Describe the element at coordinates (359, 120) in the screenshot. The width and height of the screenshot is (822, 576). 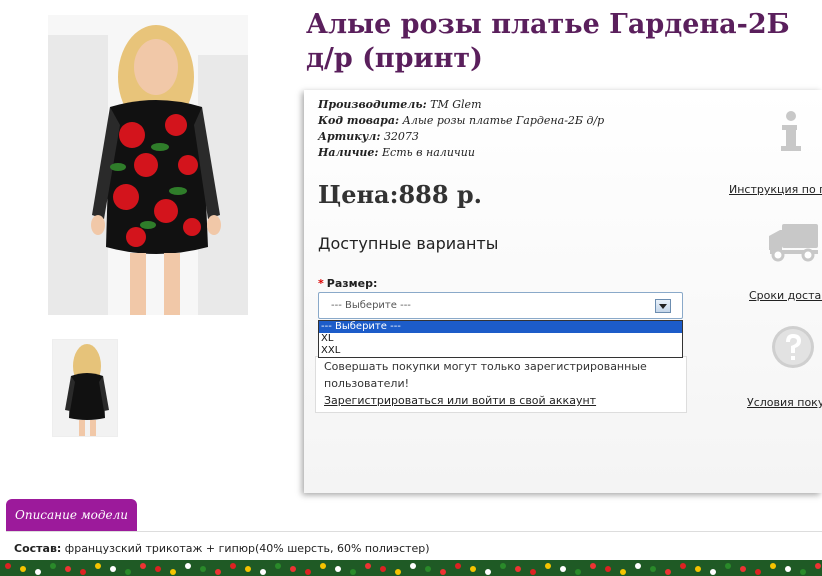
I see `product-code-label: Код товара:` at that location.